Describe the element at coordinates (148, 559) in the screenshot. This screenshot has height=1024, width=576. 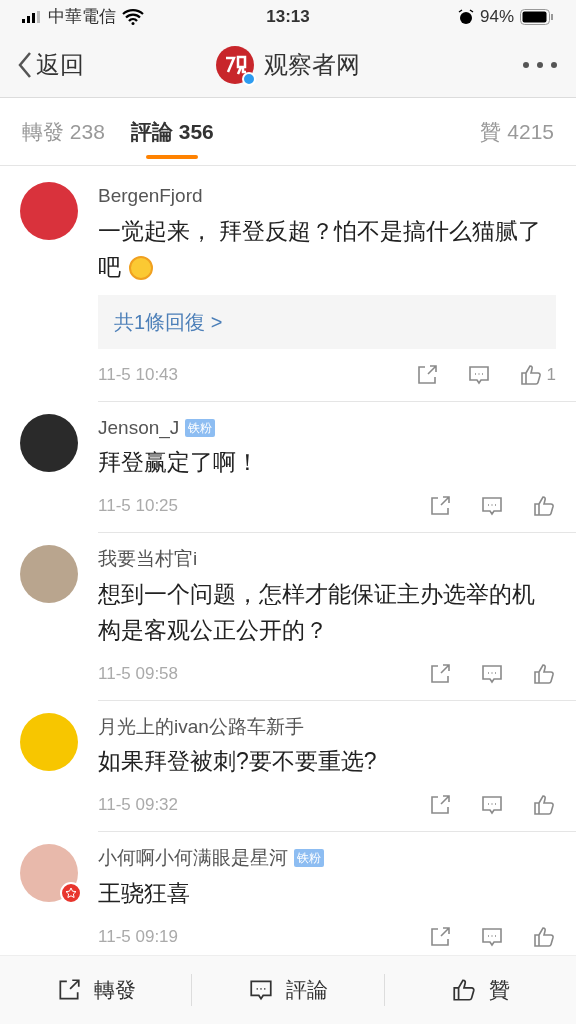
I see `username: 我要当村官i` at that location.